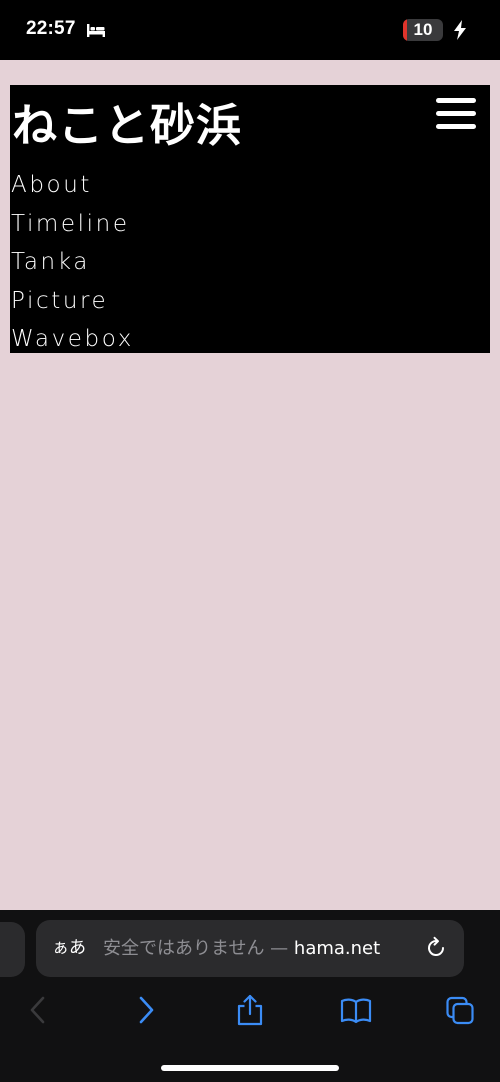 This screenshot has height=1082, width=500. Describe the element at coordinates (460, 1010) in the screenshot. I see `tabs-icon` at that location.